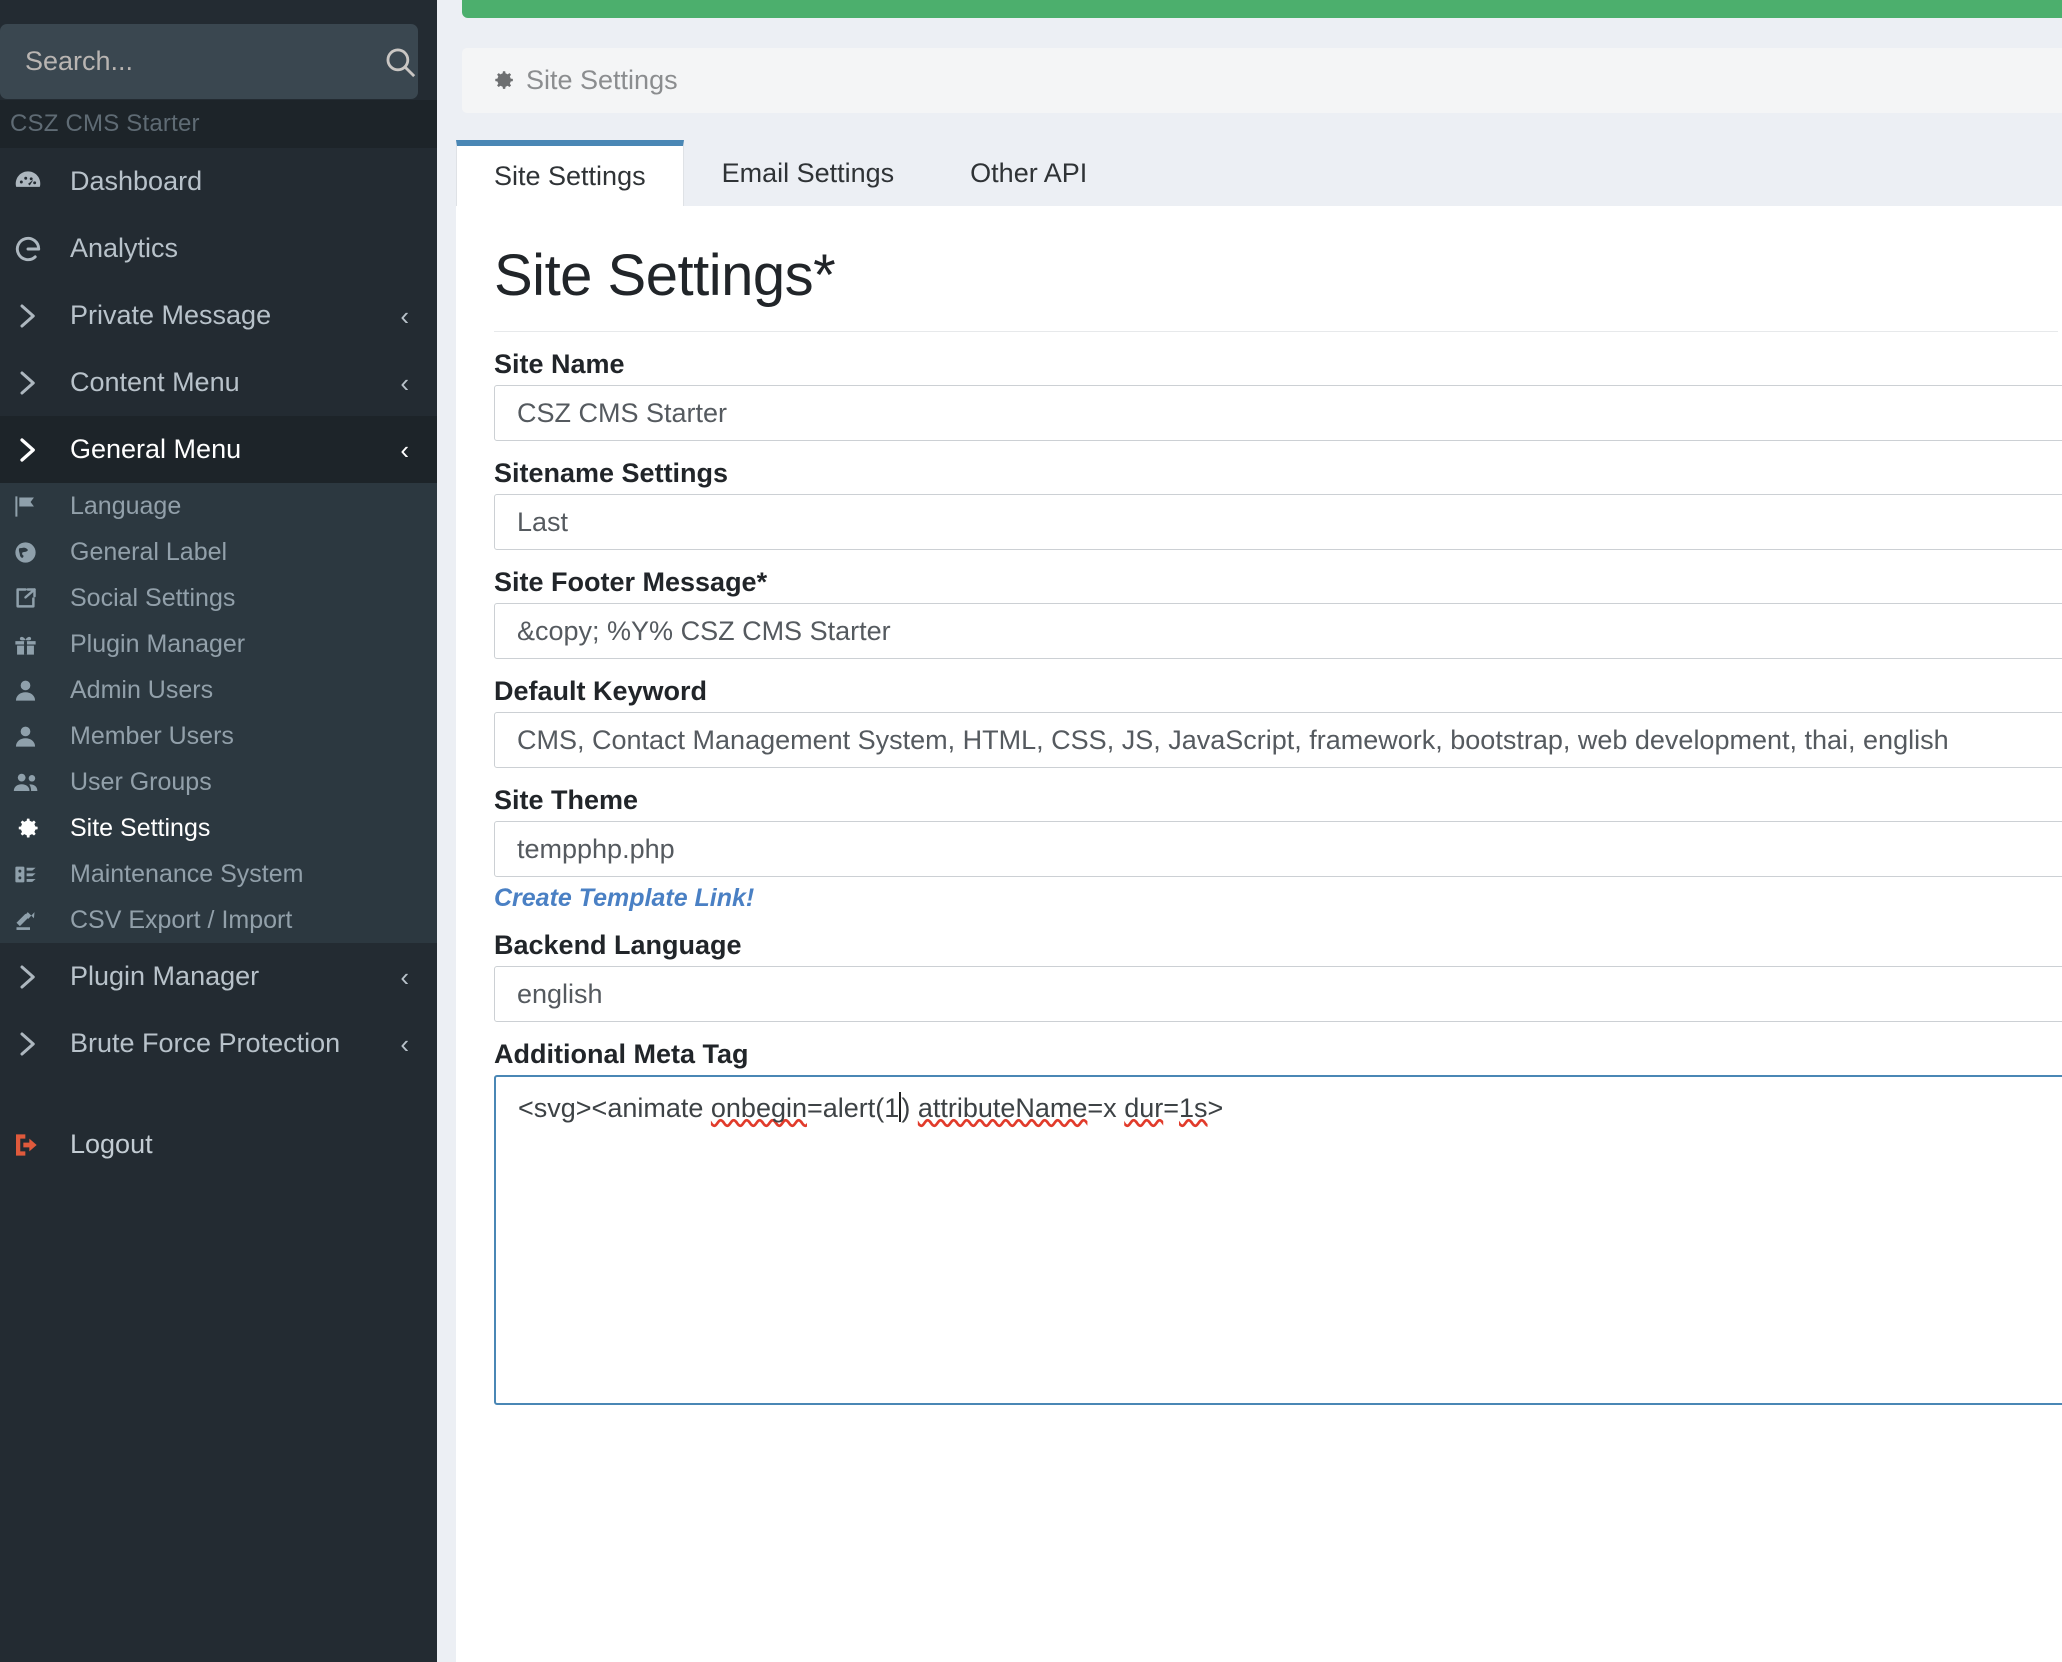 This screenshot has height=1662, width=2062. Describe the element at coordinates (155, 382) in the screenshot. I see `sidebar-item-label: Content Menu` at that location.